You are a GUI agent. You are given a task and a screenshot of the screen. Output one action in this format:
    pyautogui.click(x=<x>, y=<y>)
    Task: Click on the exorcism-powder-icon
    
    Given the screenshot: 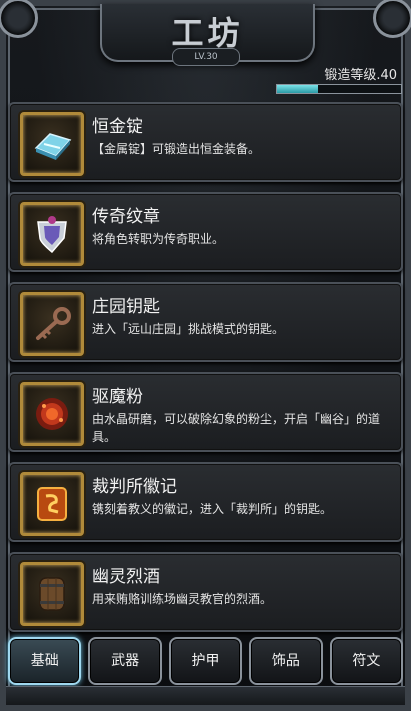 What is the action you would take?
    pyautogui.click(x=52, y=414)
    